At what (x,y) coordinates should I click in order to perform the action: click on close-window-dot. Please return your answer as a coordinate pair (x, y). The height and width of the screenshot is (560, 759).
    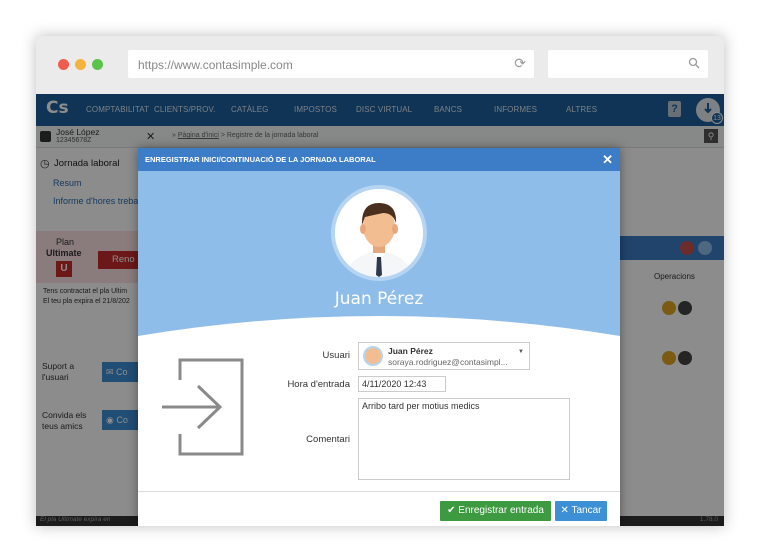
    Looking at the image, I should click on (63, 64).